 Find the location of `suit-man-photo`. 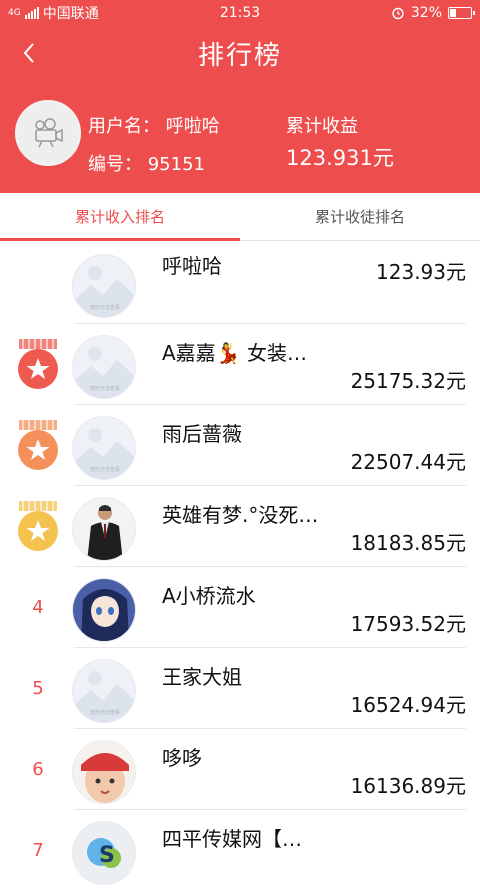

suit-man-photo is located at coordinates (104, 529).